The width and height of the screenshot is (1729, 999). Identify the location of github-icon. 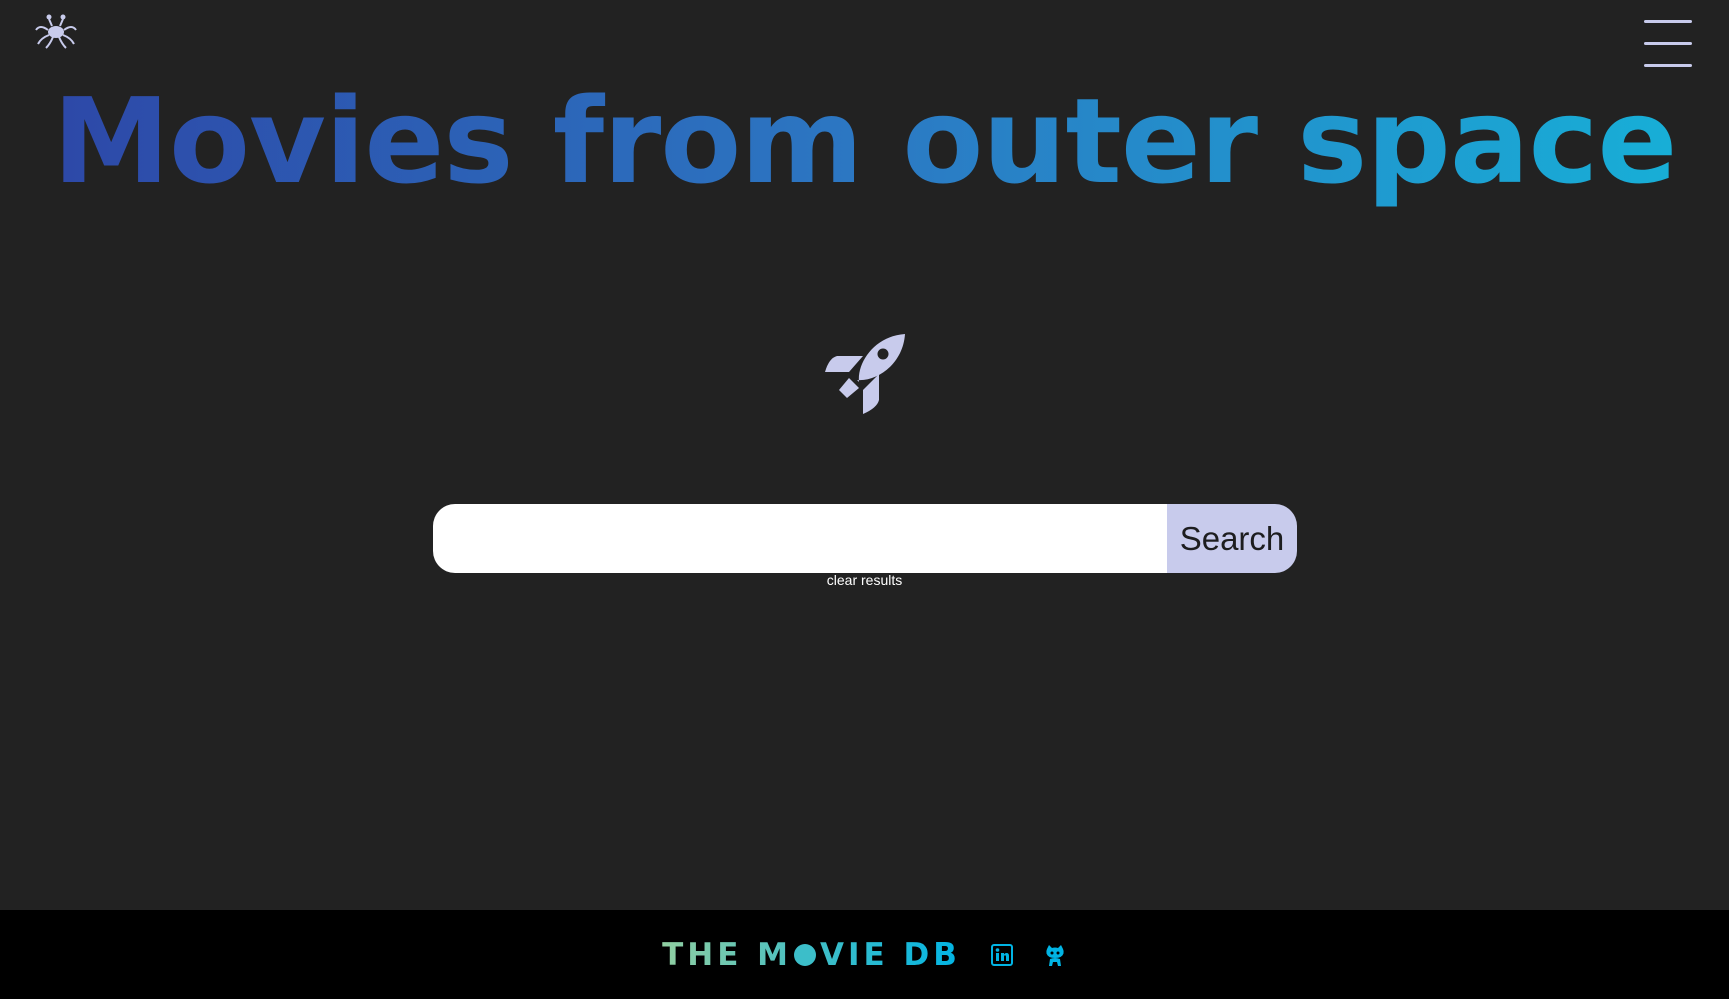
(1055, 955).